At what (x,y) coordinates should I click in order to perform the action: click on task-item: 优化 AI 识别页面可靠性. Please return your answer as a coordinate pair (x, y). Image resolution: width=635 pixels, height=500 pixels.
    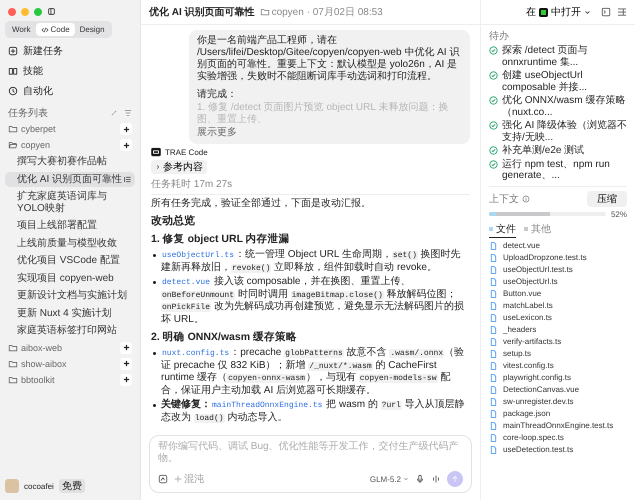
    Looking at the image, I should click on (70, 179).